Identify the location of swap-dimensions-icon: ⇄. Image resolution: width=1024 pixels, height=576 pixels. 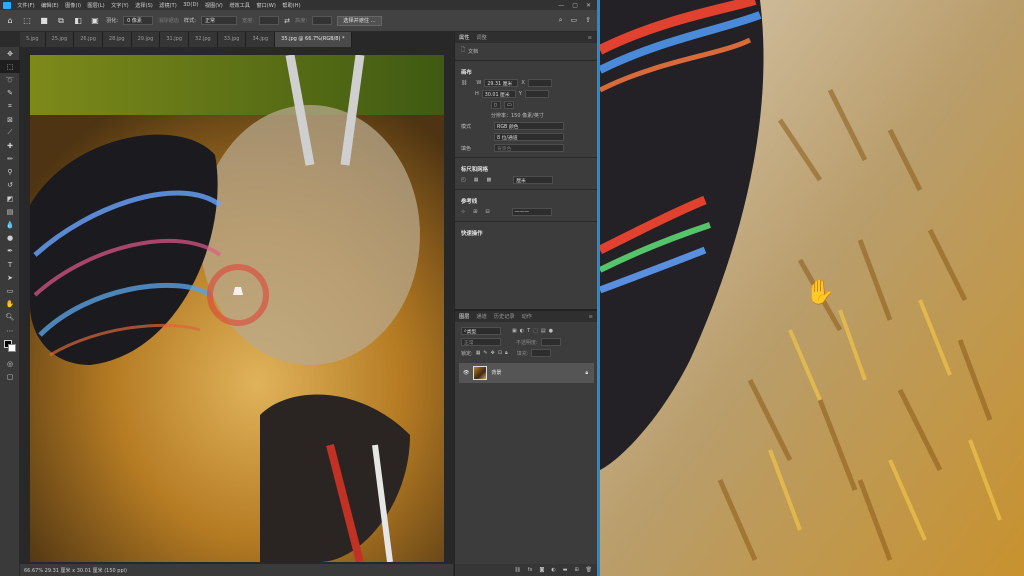
(287, 21).